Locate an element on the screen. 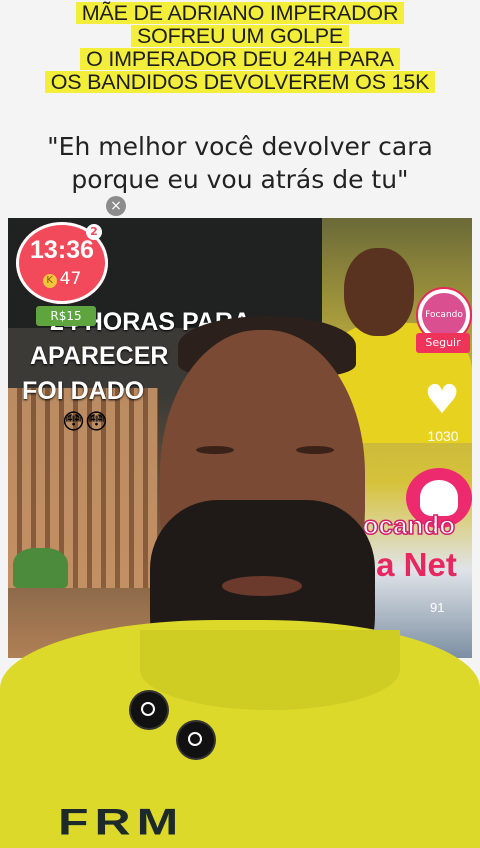 The width and height of the screenshot is (480, 848). shirt-collar is located at coordinates (270, 670).